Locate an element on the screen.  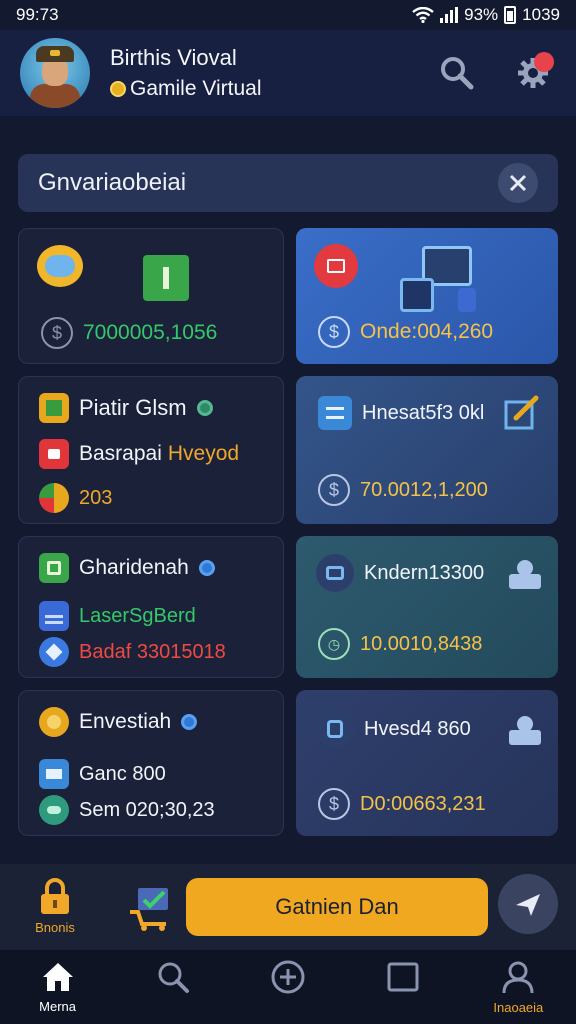
send-button is located at coordinates (528, 904).